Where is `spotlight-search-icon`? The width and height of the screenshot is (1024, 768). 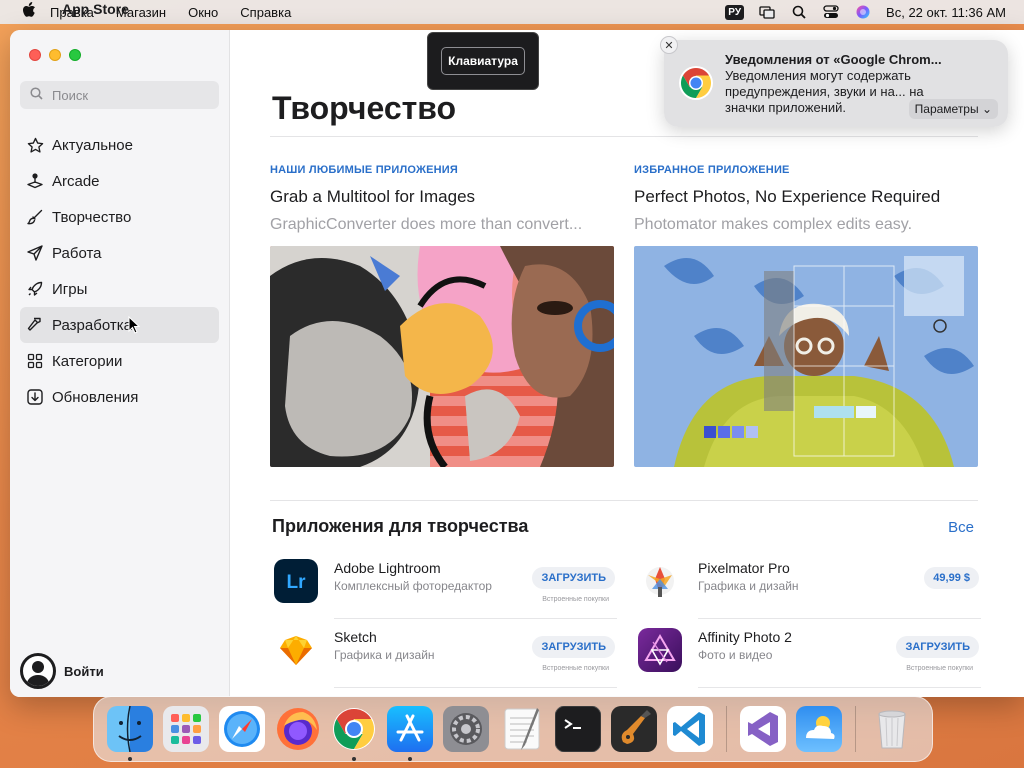
spotlight-search-icon is located at coordinates (799, 12).